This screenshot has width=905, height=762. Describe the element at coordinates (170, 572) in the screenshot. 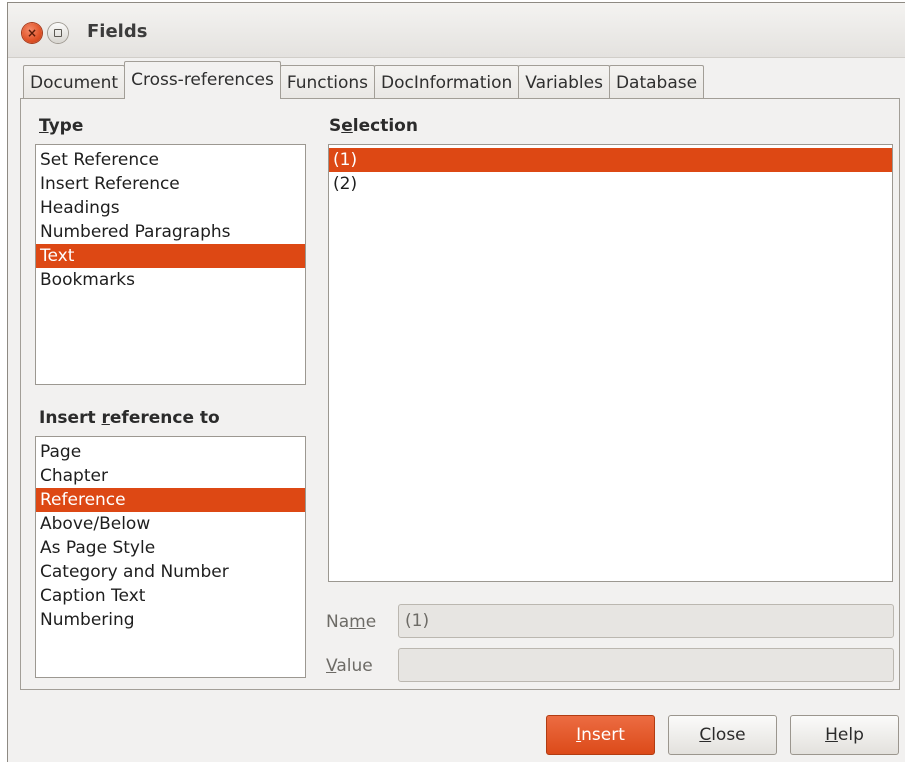

I see `ref-item-category-and-number: Category and Number` at that location.